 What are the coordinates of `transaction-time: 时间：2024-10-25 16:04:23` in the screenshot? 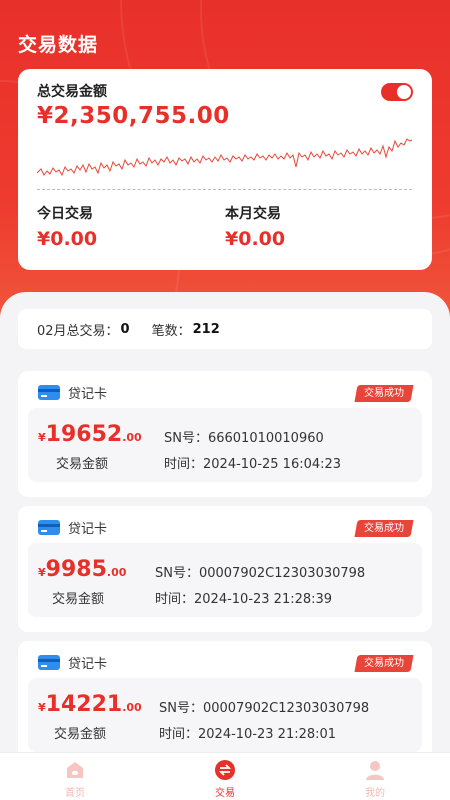 It's located at (253, 464).